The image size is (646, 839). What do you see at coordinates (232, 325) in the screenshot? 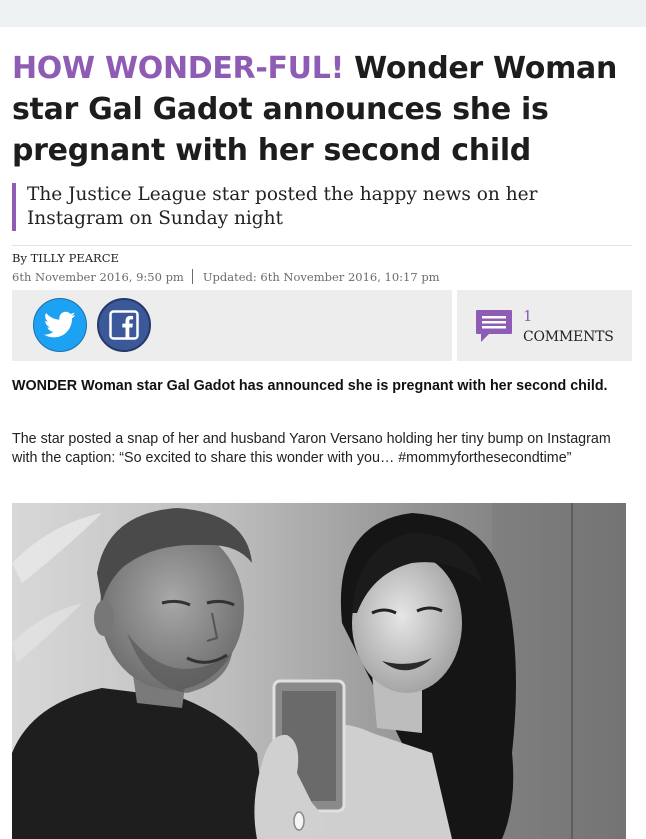
I see `share-bar` at bounding box center [232, 325].